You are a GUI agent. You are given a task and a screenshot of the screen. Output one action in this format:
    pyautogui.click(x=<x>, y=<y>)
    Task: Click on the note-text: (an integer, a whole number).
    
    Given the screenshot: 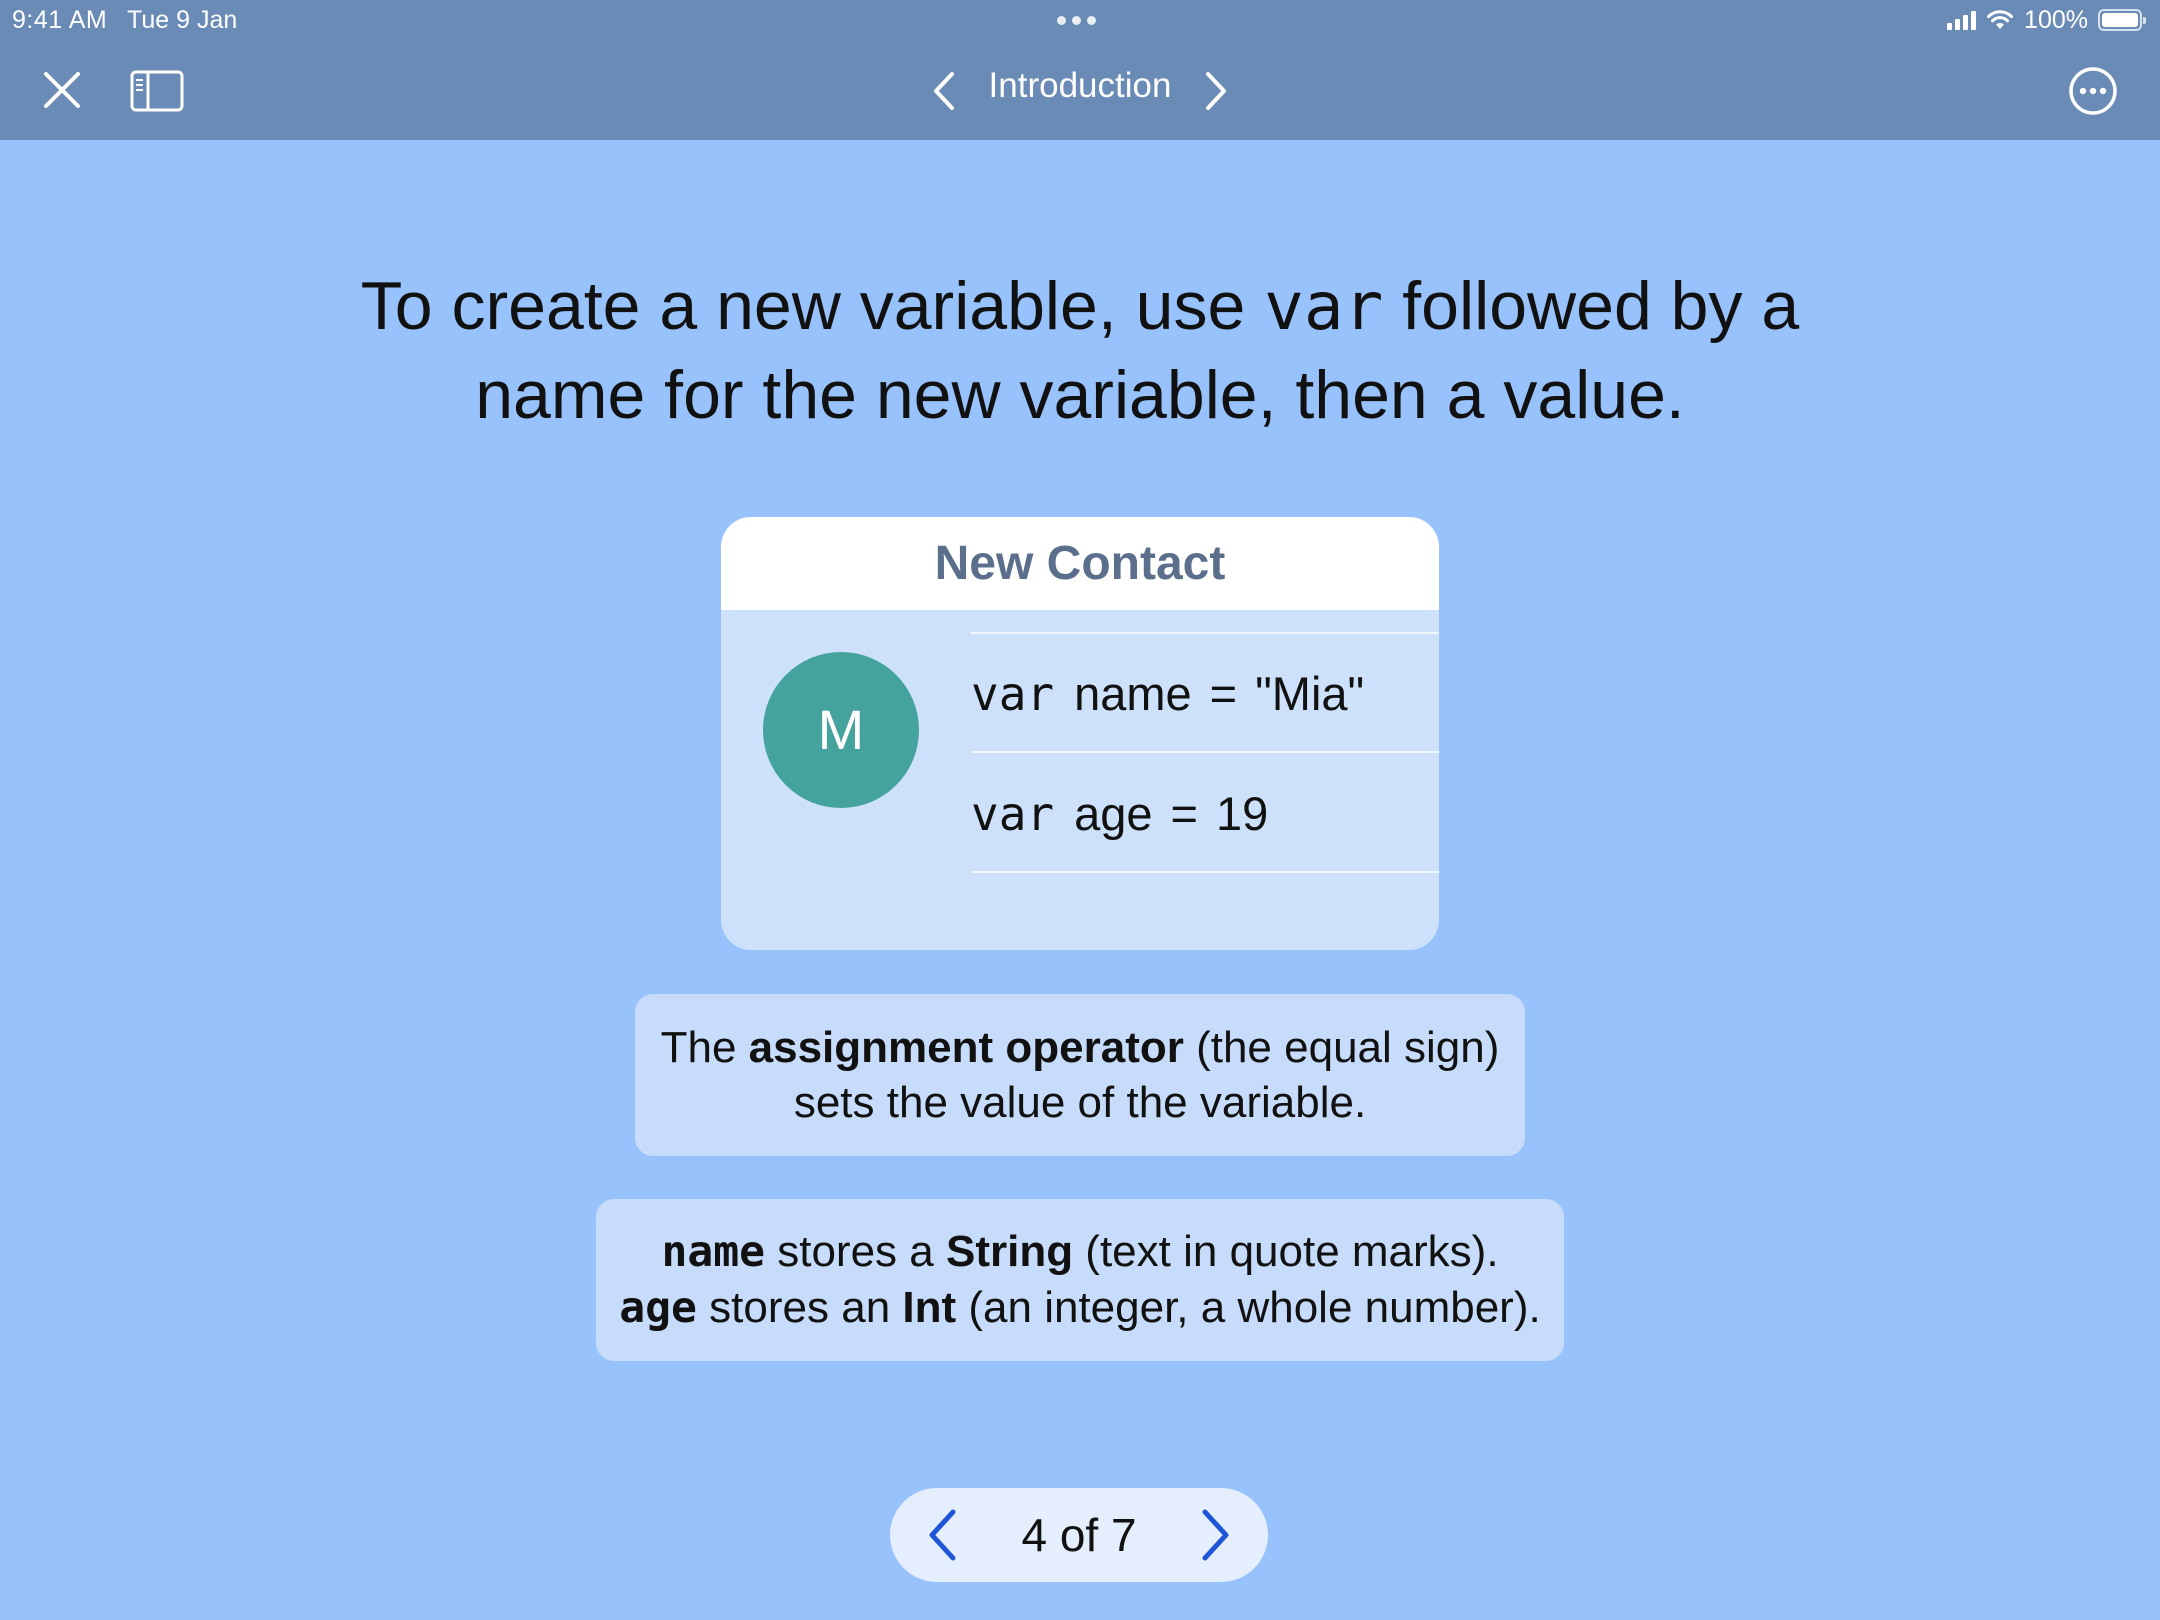 What is the action you would take?
    pyautogui.click(x=1248, y=1307)
    